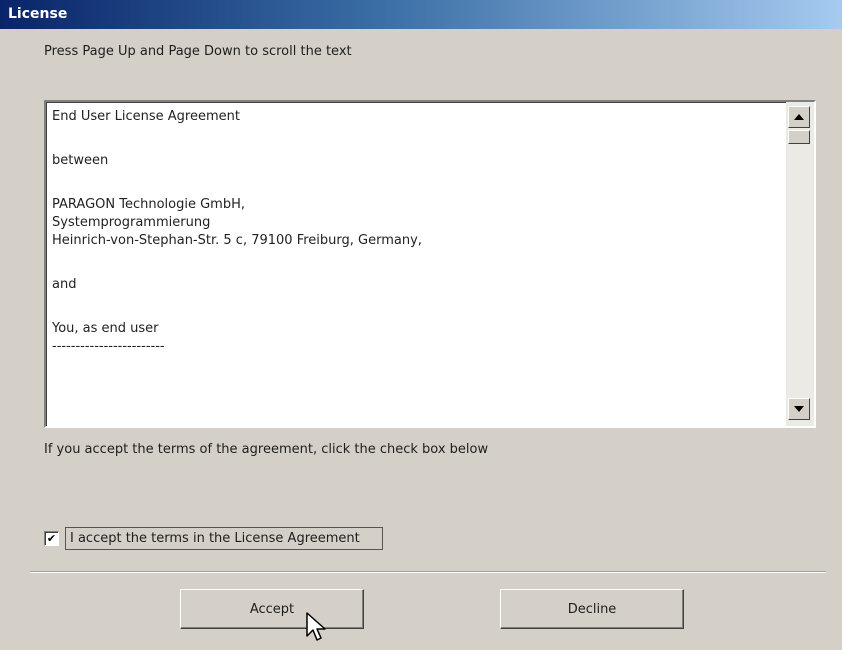 This screenshot has height=650, width=842. I want to click on mouse-pointer-icon, so click(317, 631).